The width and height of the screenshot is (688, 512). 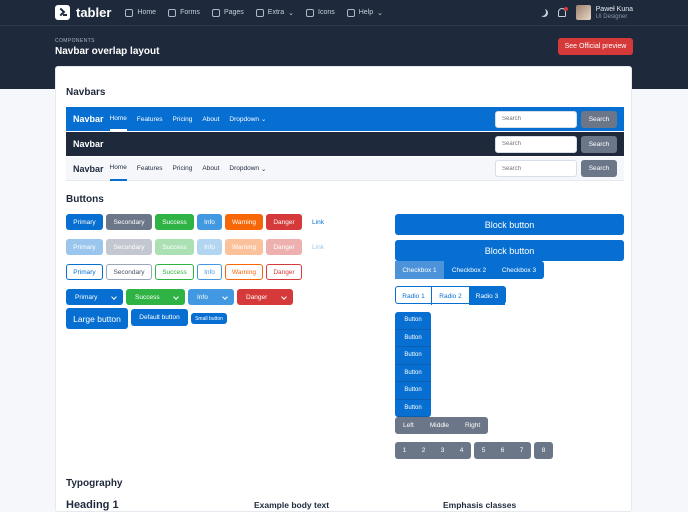 What do you see at coordinates (140, 12) in the screenshot?
I see `nav-item-home: Home` at bounding box center [140, 12].